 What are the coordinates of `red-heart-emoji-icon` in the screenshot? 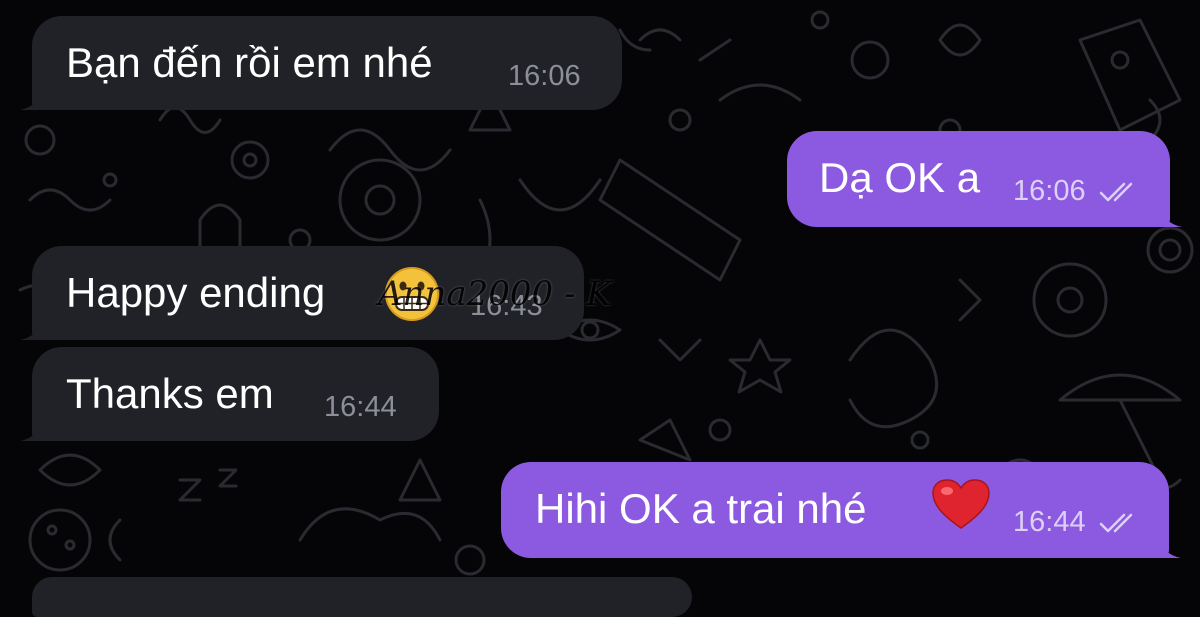 It's located at (961, 504).